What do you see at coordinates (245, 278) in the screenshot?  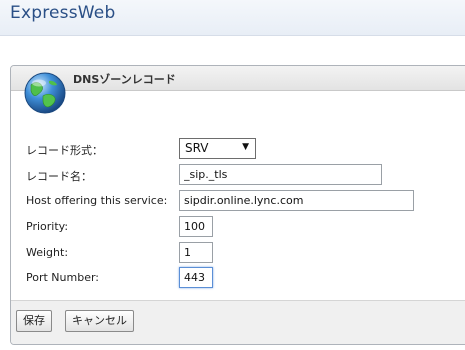 I see `port-row: Port Number:` at bounding box center [245, 278].